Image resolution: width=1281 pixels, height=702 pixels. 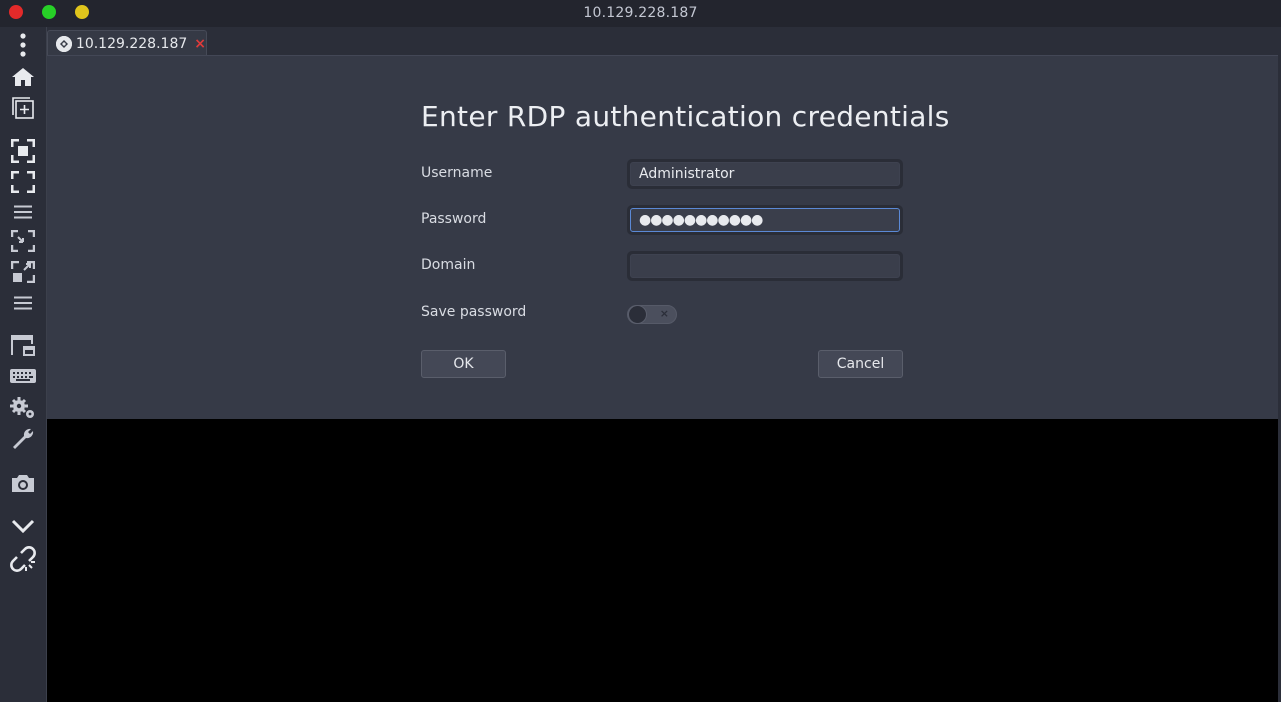 What do you see at coordinates (23, 272) in the screenshot?
I see `resize-icon` at bounding box center [23, 272].